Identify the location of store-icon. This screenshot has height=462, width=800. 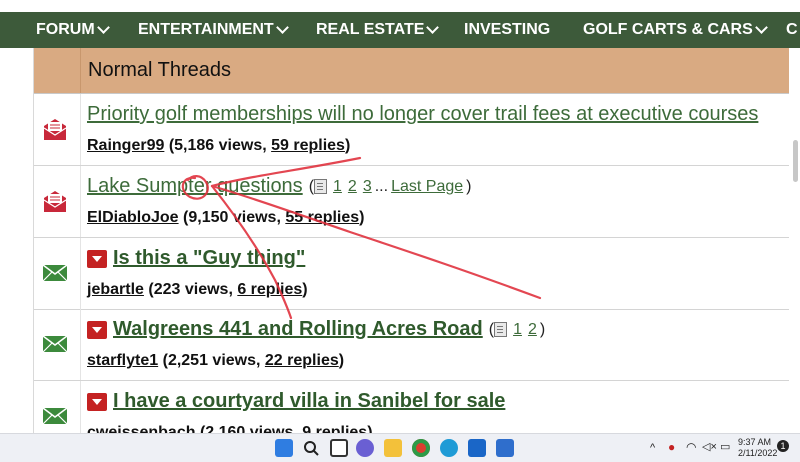
(505, 448).